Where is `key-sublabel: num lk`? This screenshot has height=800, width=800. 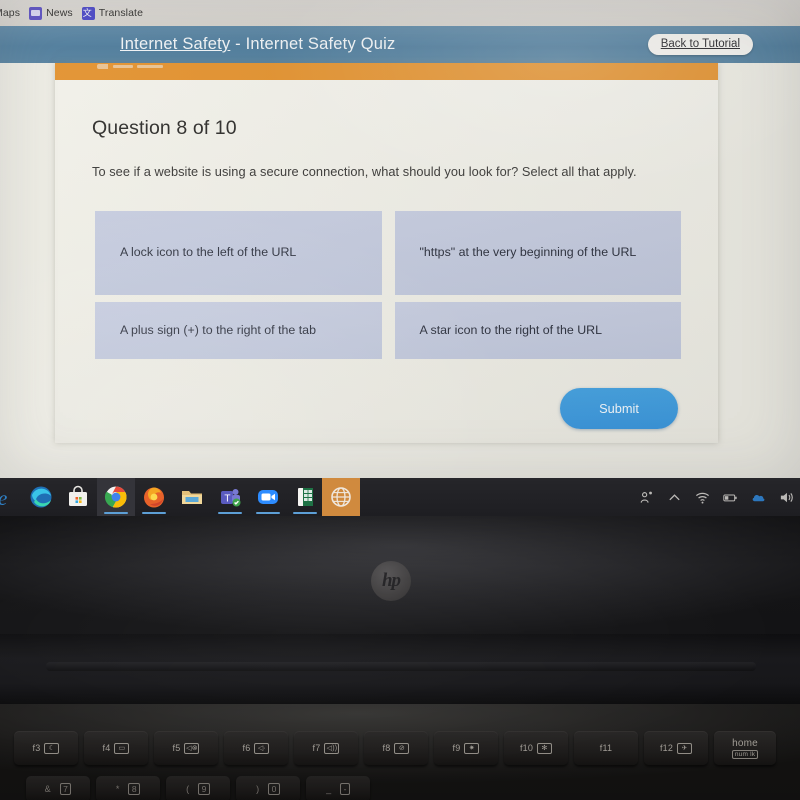 key-sublabel: num lk is located at coordinates (745, 754).